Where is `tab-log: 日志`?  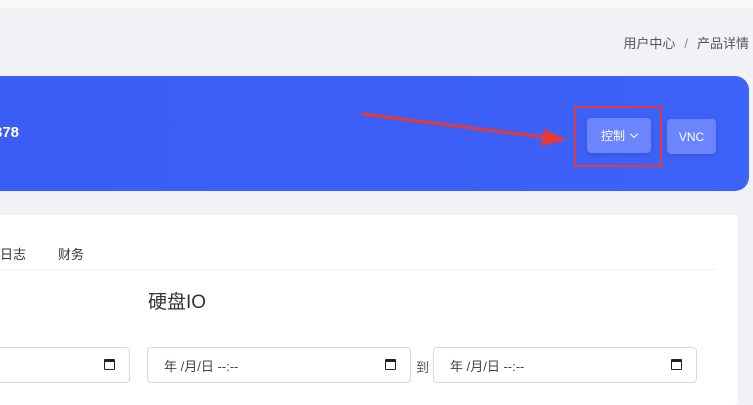
tab-log: 日志 is located at coordinates (13, 253).